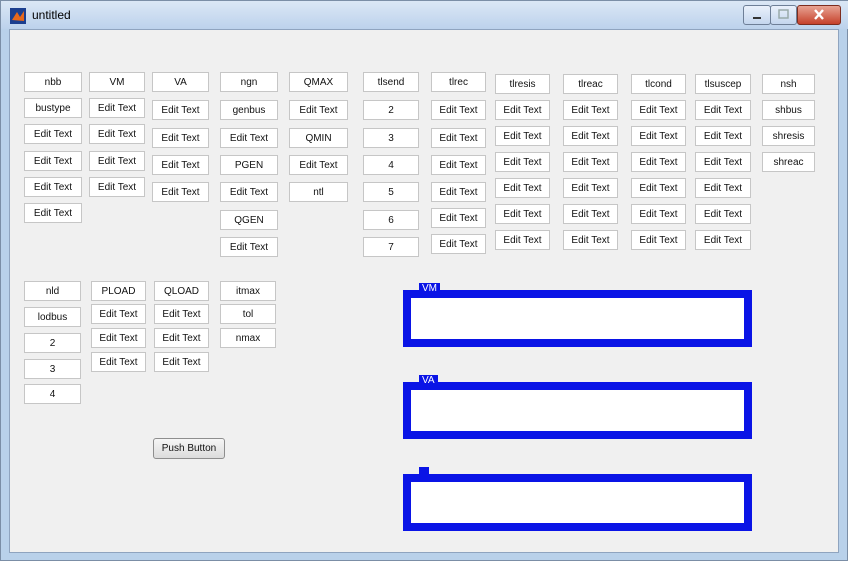 The height and width of the screenshot is (561, 848). I want to click on ntl-label: ntl, so click(318, 192).